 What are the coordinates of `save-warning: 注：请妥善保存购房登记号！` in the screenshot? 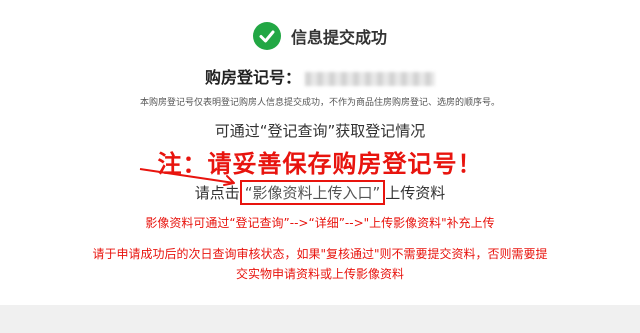 It's located at (320, 164).